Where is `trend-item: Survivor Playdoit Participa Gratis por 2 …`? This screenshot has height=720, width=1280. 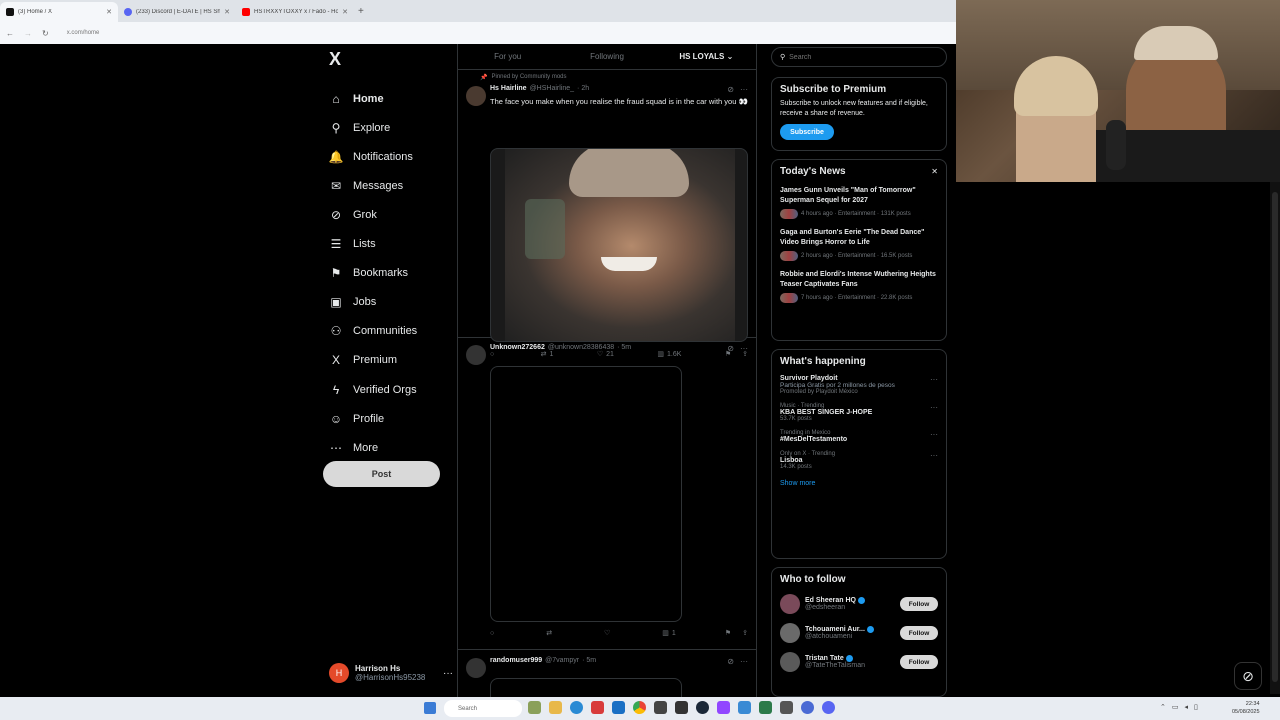
trend-item: Survivor Playdoit Participa Gratis por 2 … is located at coordinates (859, 385).